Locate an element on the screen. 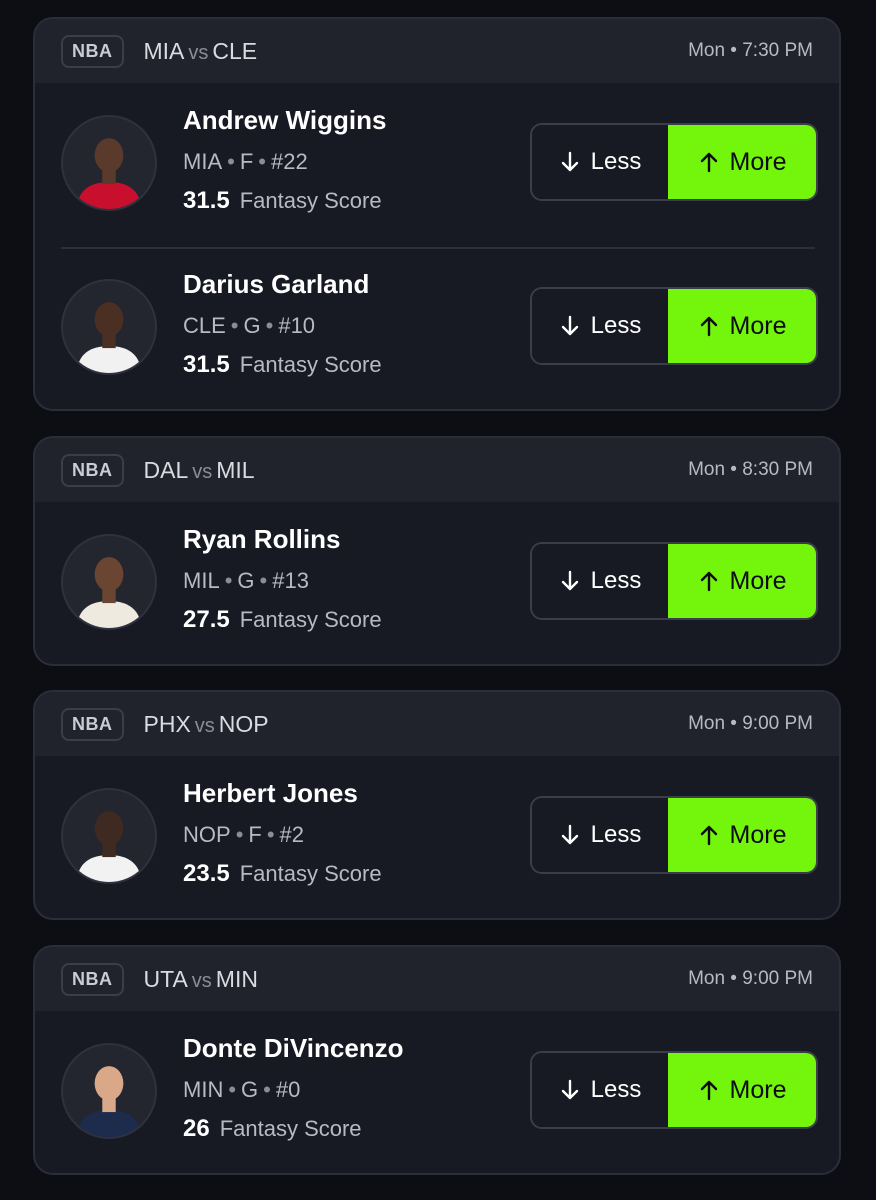 The height and width of the screenshot is (1200, 876). player-number: #0 is located at coordinates (288, 1089).